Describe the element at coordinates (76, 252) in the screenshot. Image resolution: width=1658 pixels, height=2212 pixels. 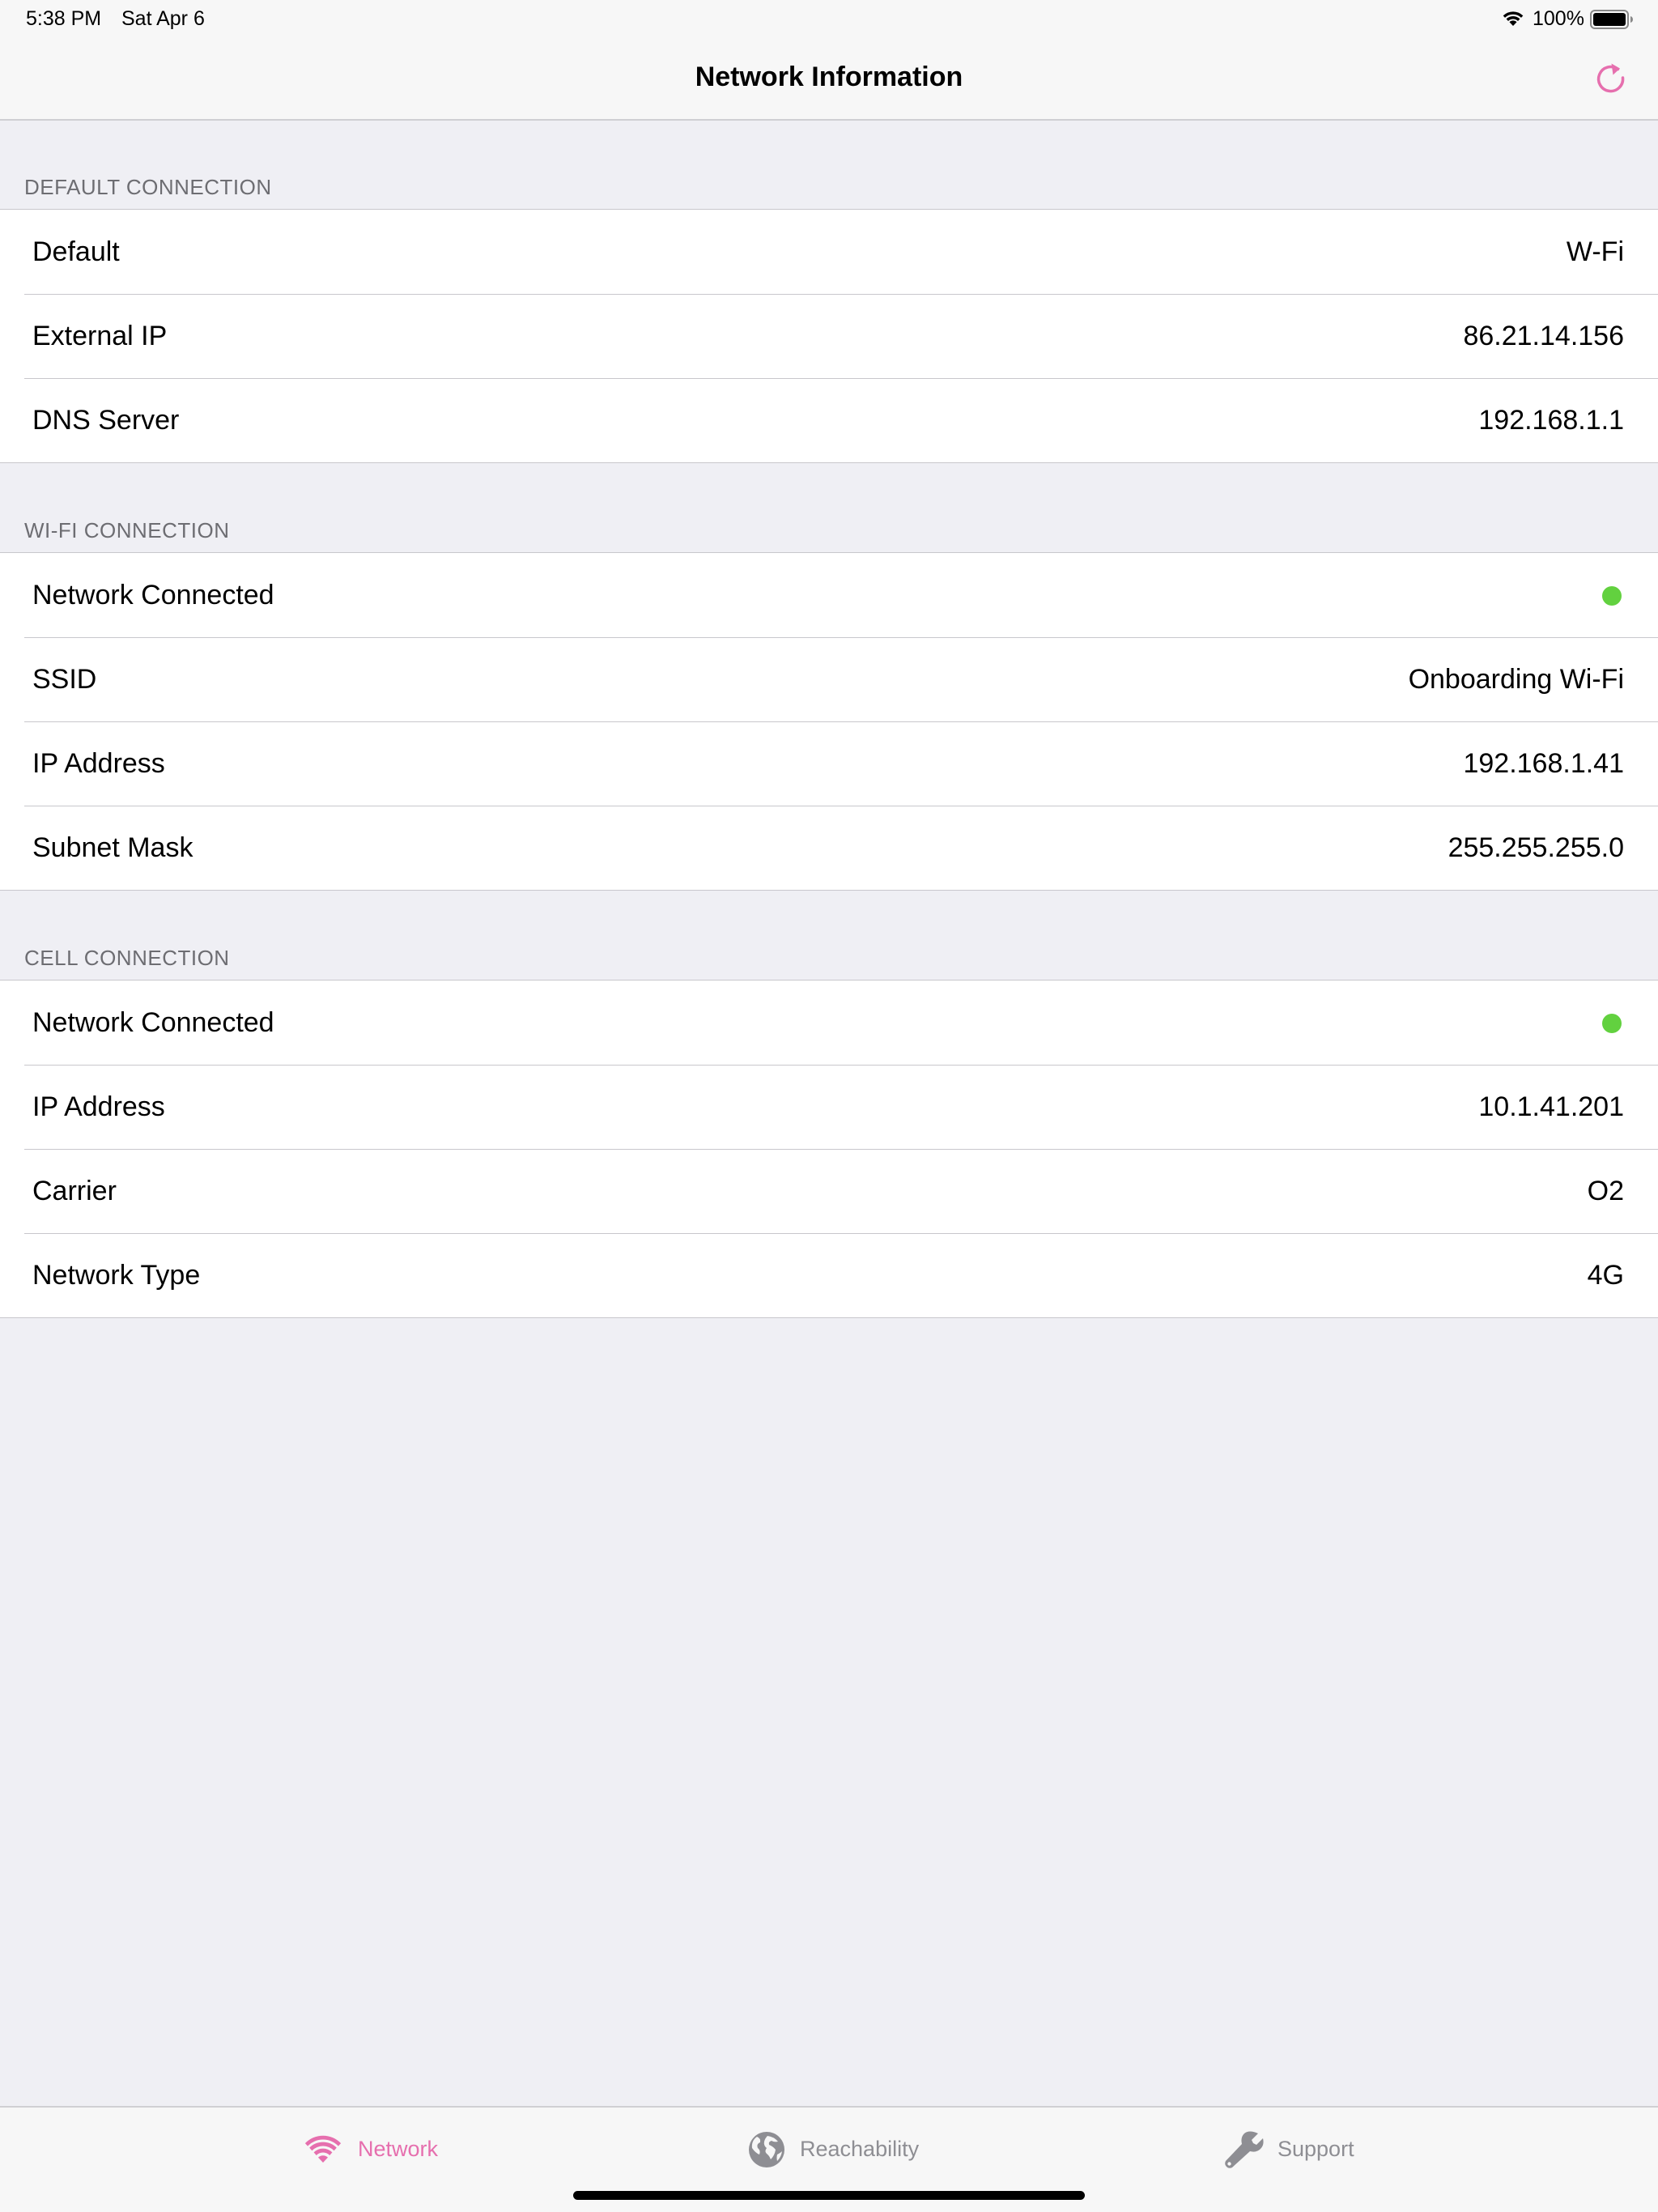
I see `row-label: Default` at that location.